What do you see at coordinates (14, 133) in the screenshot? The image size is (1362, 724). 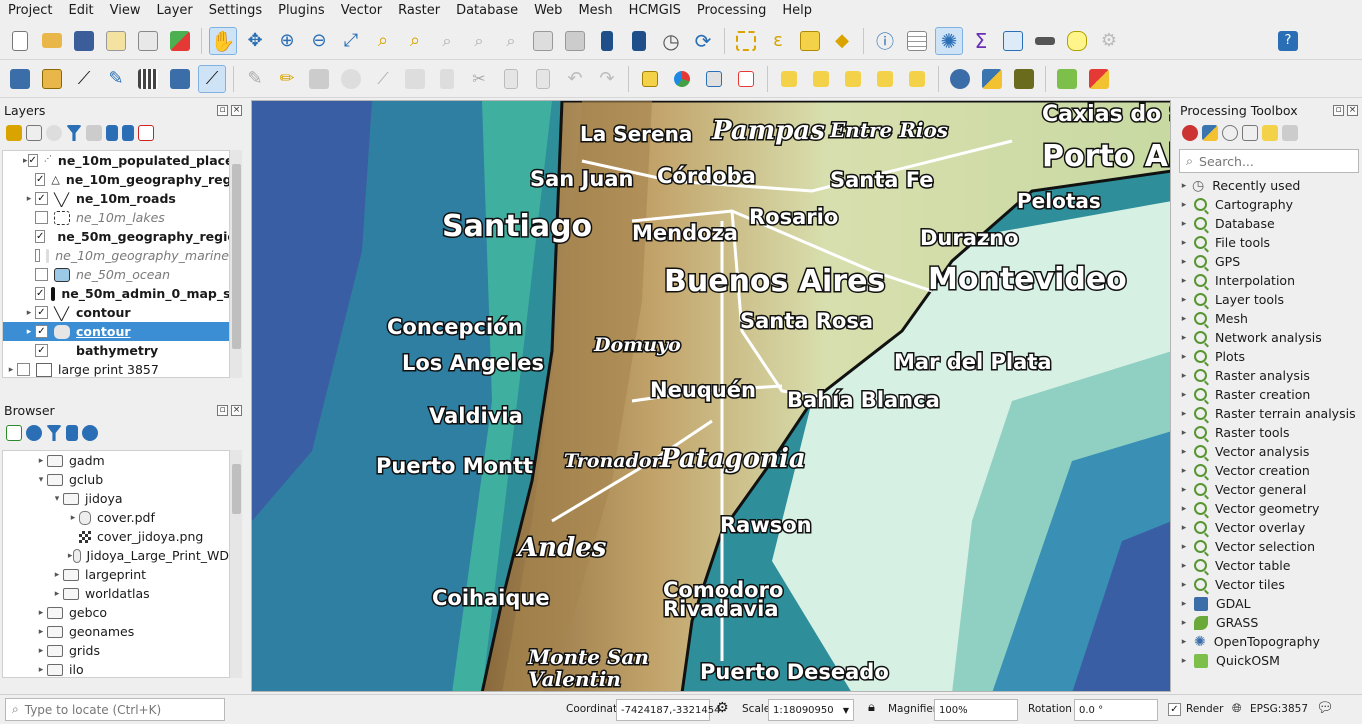 I see `style-panel-icon` at bounding box center [14, 133].